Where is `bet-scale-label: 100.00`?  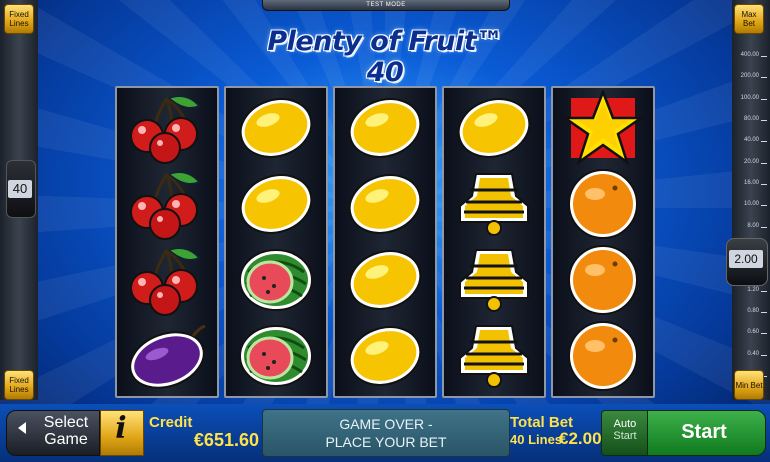
bet-scale-label: 100.00 is located at coordinates (749, 98).